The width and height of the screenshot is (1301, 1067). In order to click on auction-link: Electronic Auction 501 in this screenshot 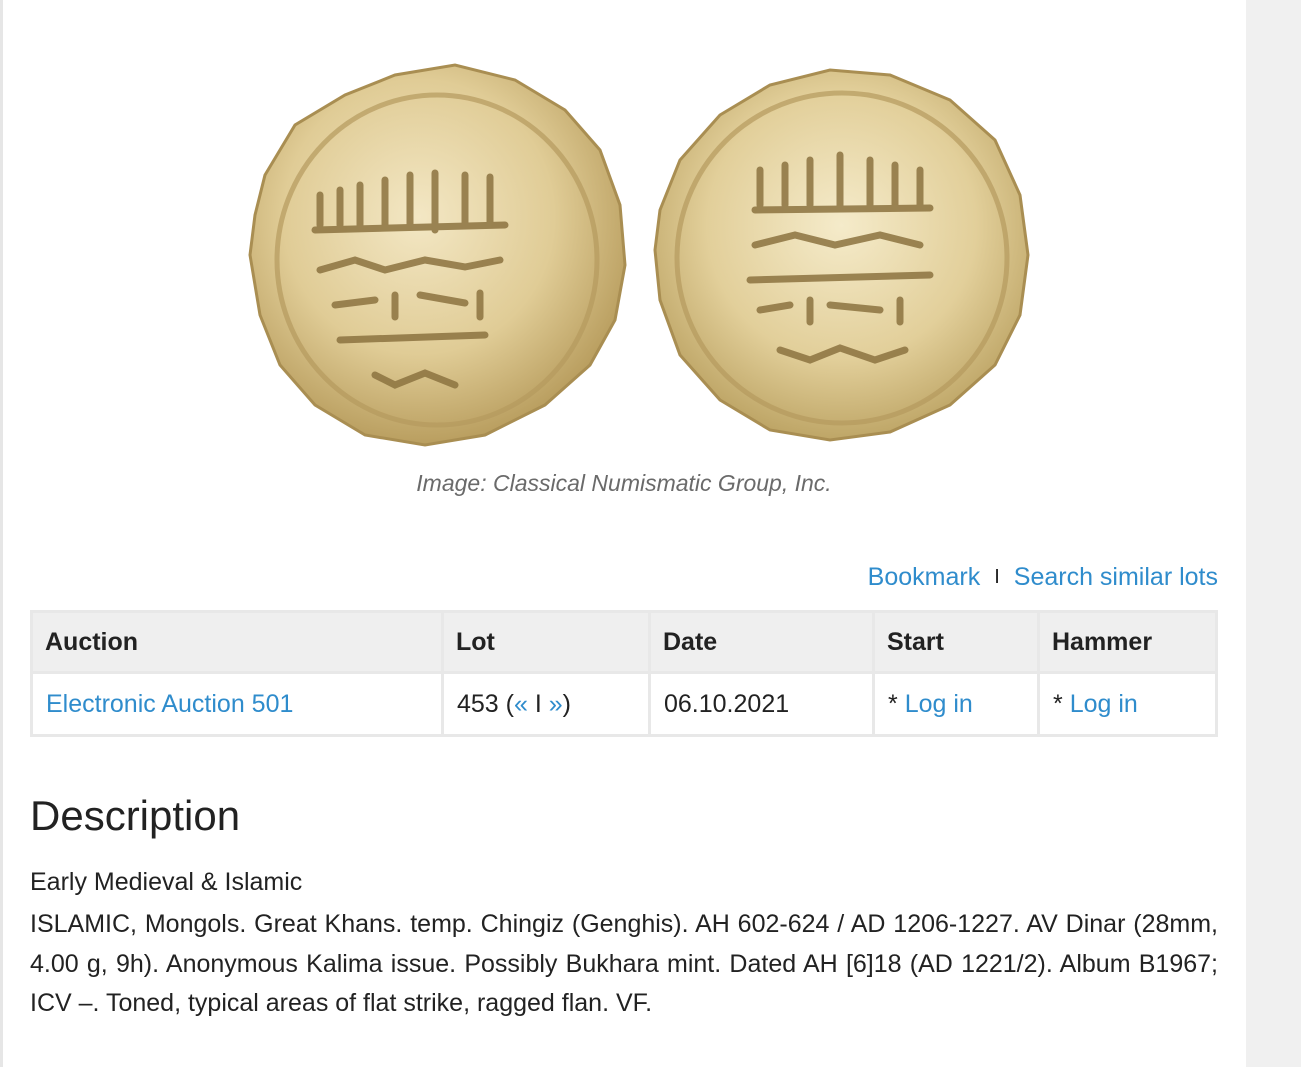, I will do `click(169, 704)`.